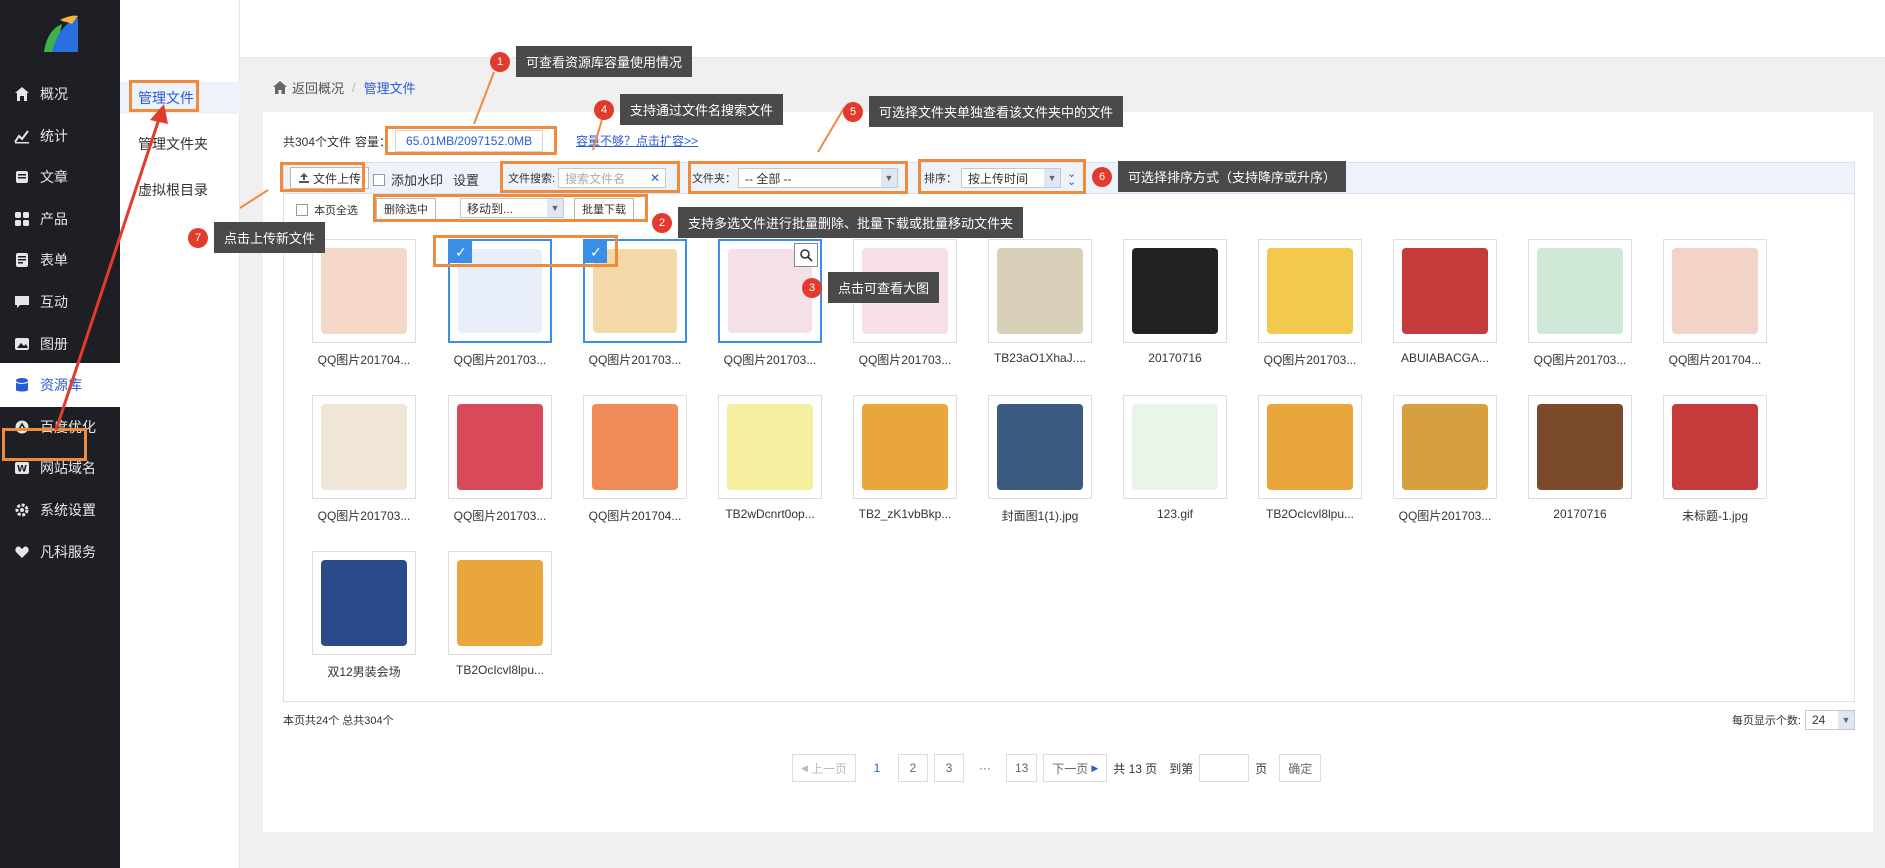 This screenshot has width=1885, height=868. I want to click on chevron-down-icon: ▼, so click(1846, 720).